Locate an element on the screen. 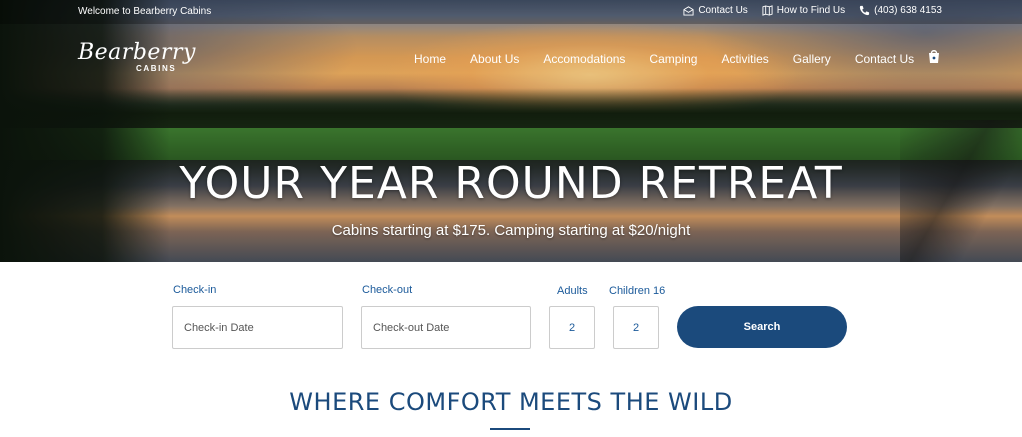 This screenshot has height=437, width=1022. brand-name: Bearberry is located at coordinates (137, 52).